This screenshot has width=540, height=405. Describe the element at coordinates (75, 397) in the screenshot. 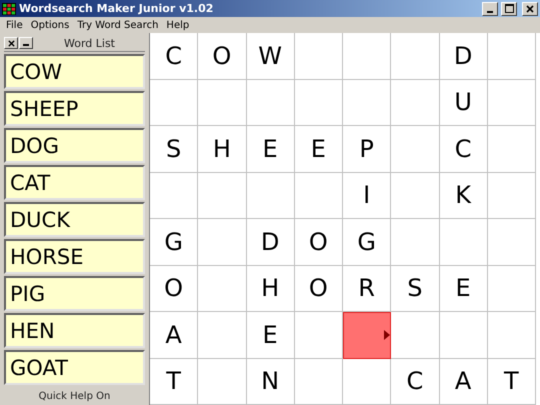

I see `status-text: Quick Help On` at that location.